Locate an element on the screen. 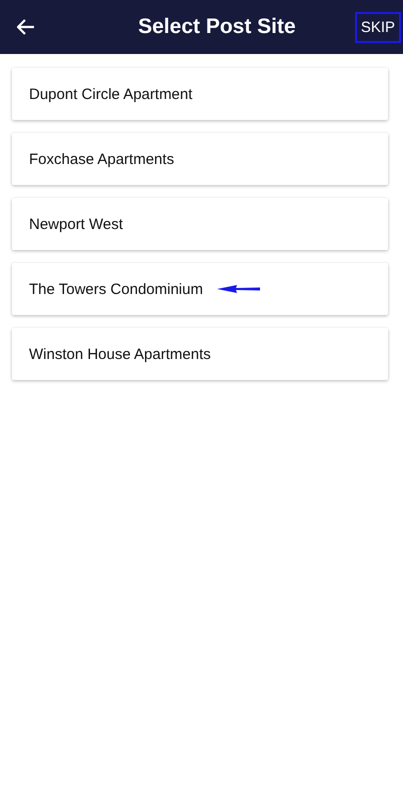 This screenshot has height=812, width=403. site-card: Winston House Apartments is located at coordinates (200, 354).